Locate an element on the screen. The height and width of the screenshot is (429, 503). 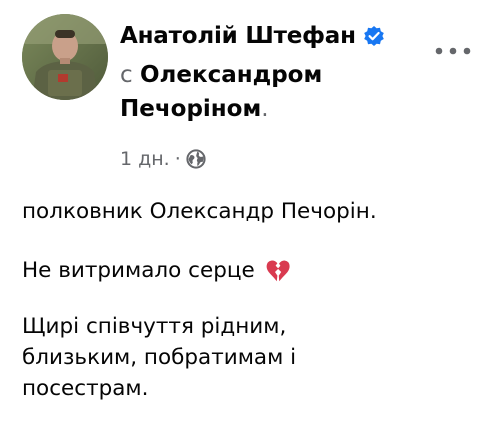
author-line: Анатолій Штефан is located at coordinates (270, 36).